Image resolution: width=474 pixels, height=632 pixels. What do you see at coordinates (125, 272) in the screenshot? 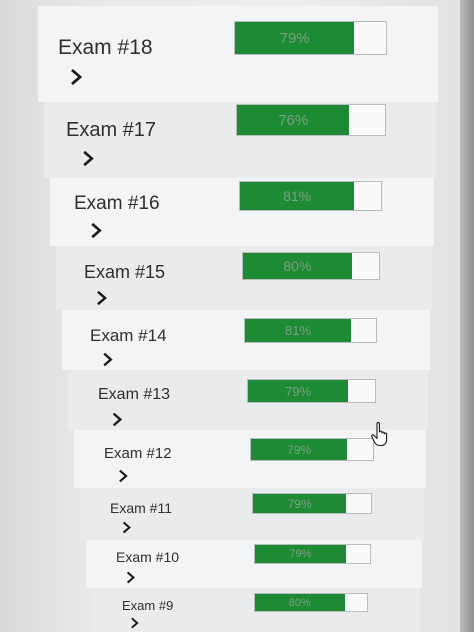
I see `exam-title: Exam #15` at bounding box center [125, 272].